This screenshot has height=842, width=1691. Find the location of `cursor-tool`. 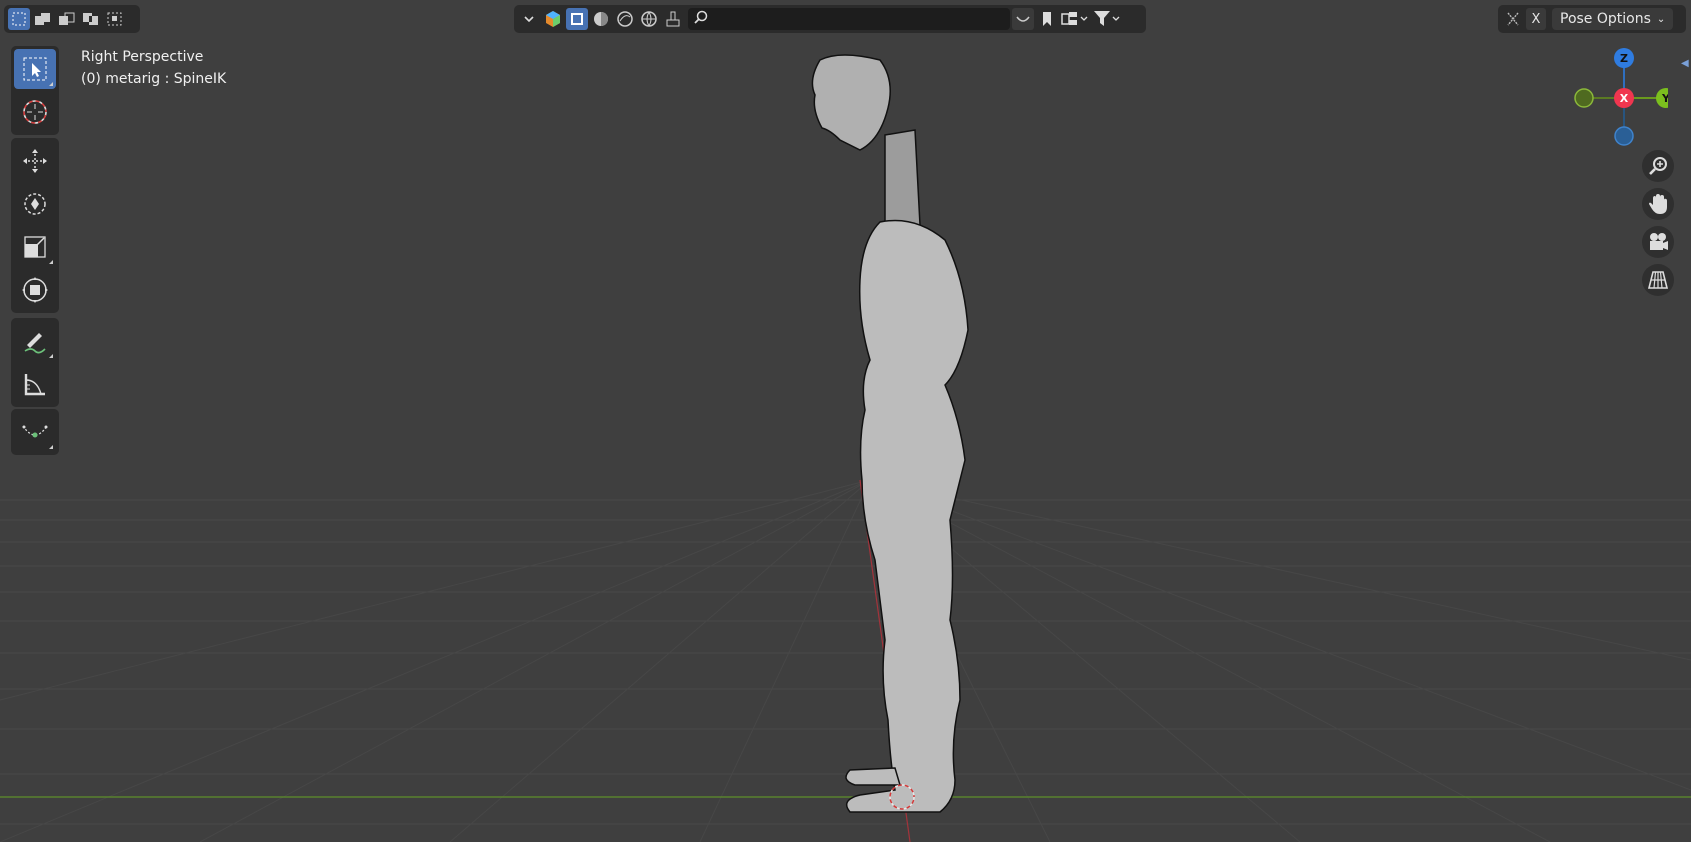

cursor-tool is located at coordinates (35, 112).